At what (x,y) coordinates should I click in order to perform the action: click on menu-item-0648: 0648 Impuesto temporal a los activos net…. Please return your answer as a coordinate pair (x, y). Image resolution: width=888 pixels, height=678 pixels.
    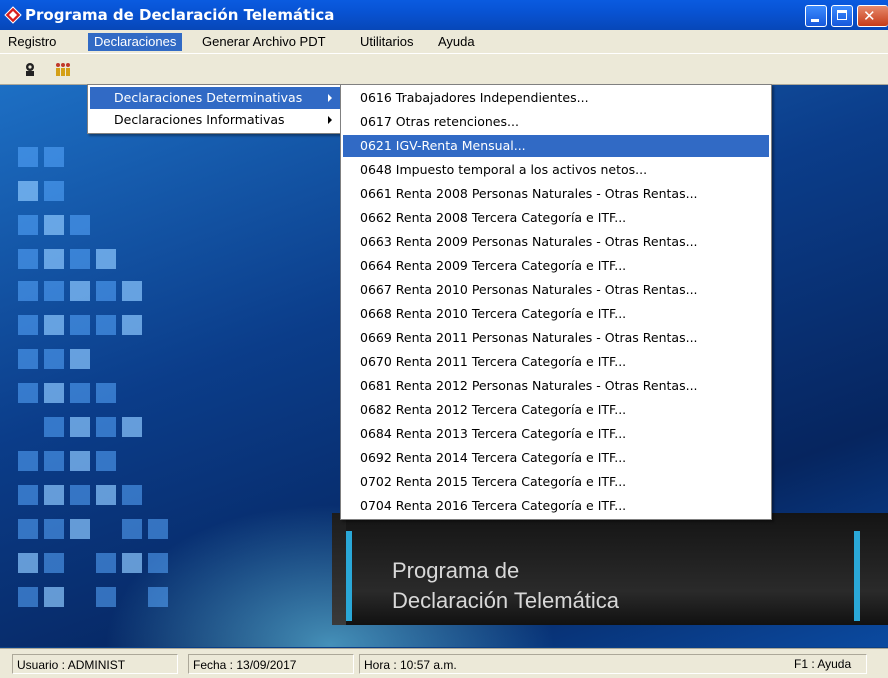
    Looking at the image, I should click on (556, 170).